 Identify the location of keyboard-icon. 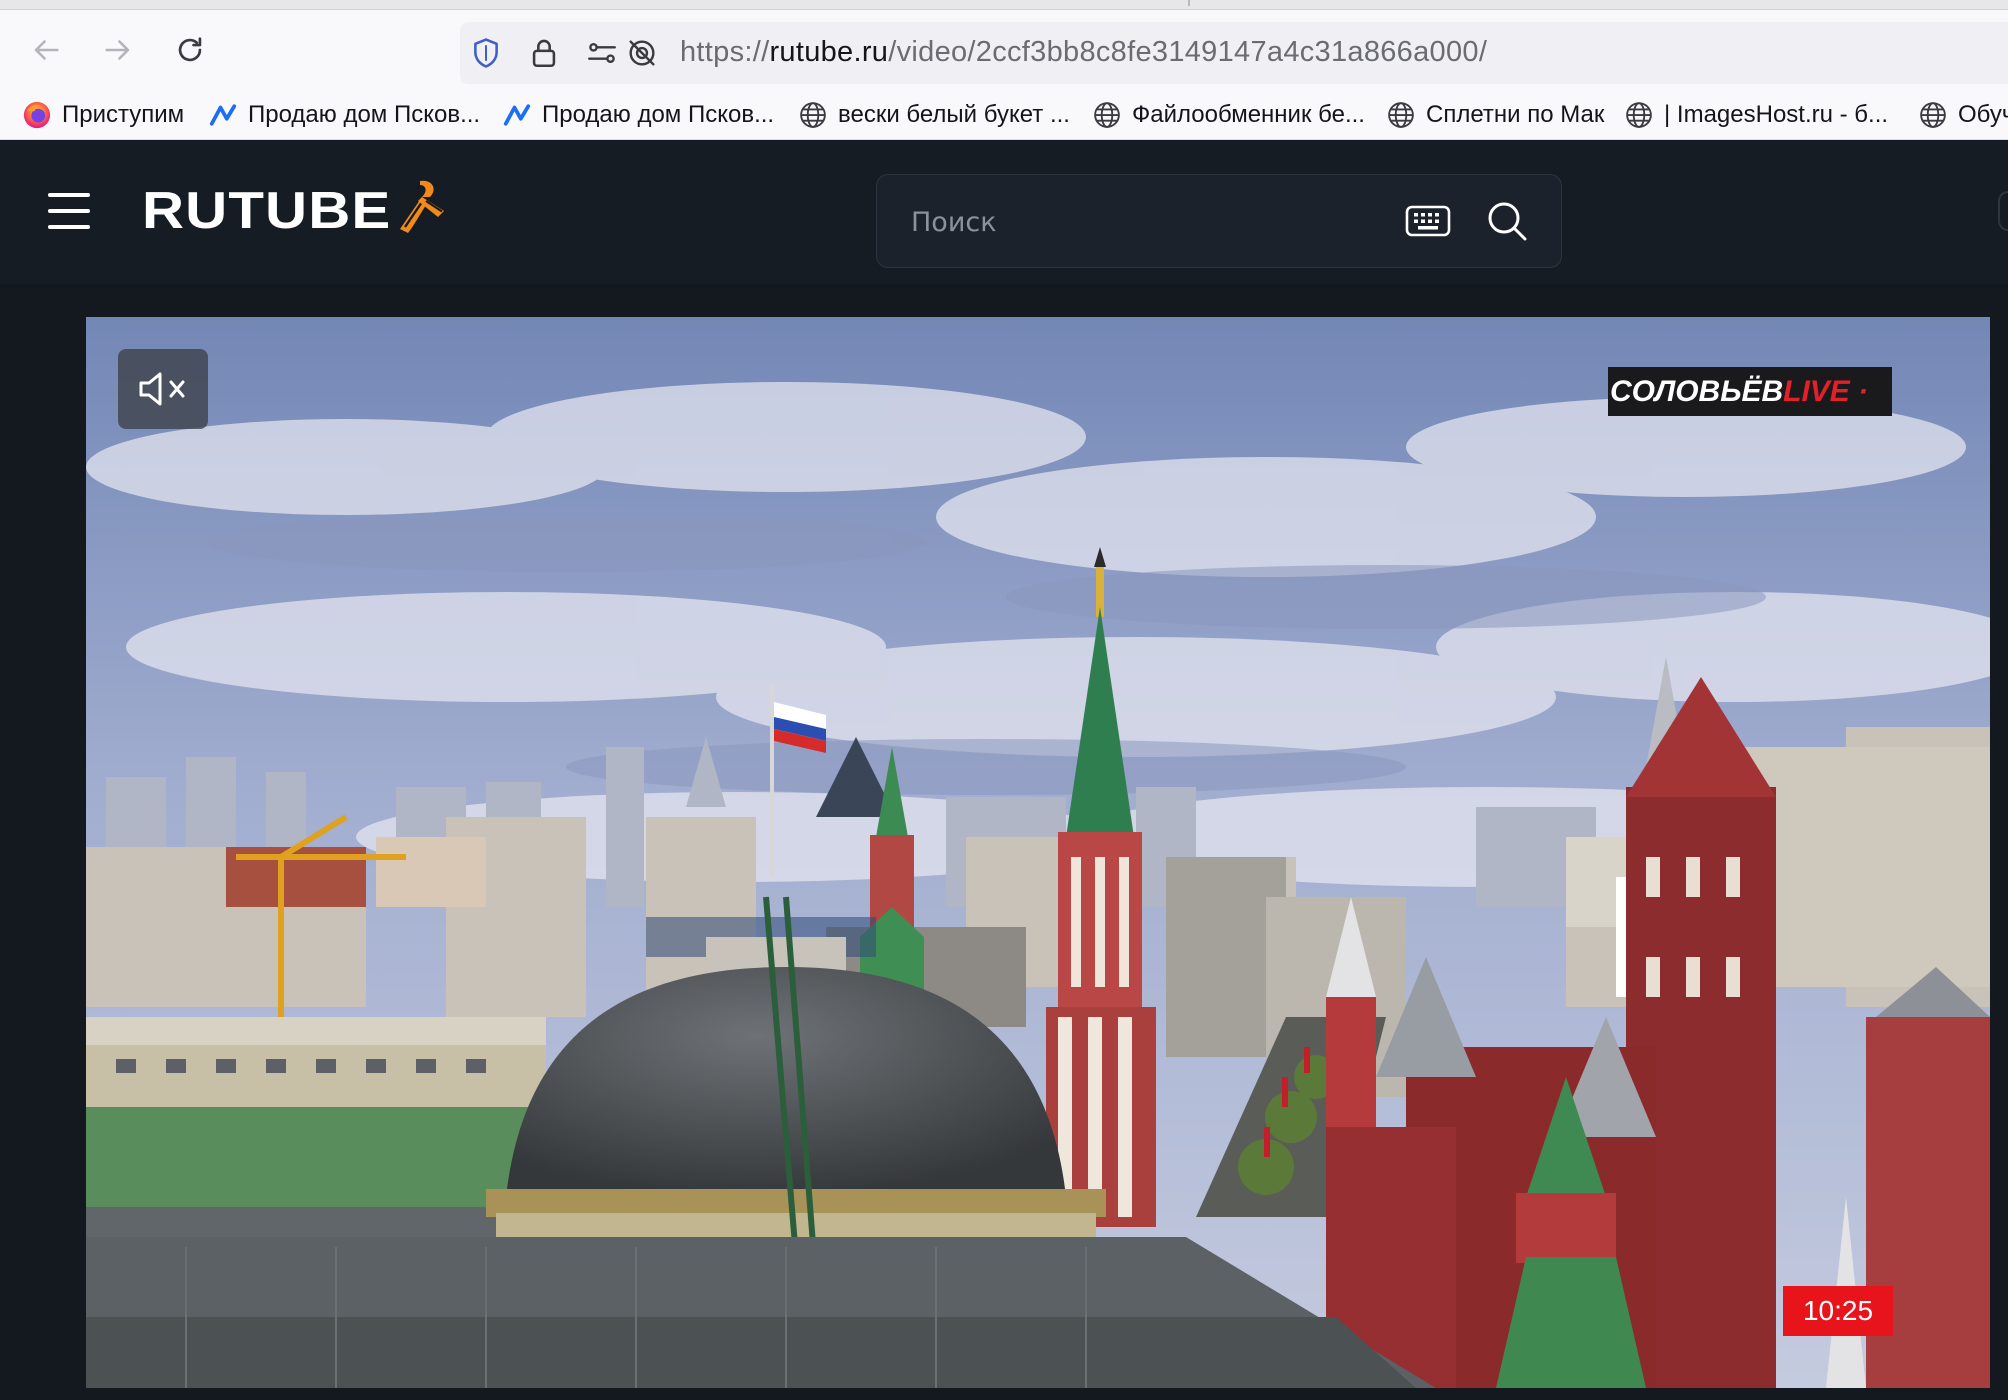
(1428, 221).